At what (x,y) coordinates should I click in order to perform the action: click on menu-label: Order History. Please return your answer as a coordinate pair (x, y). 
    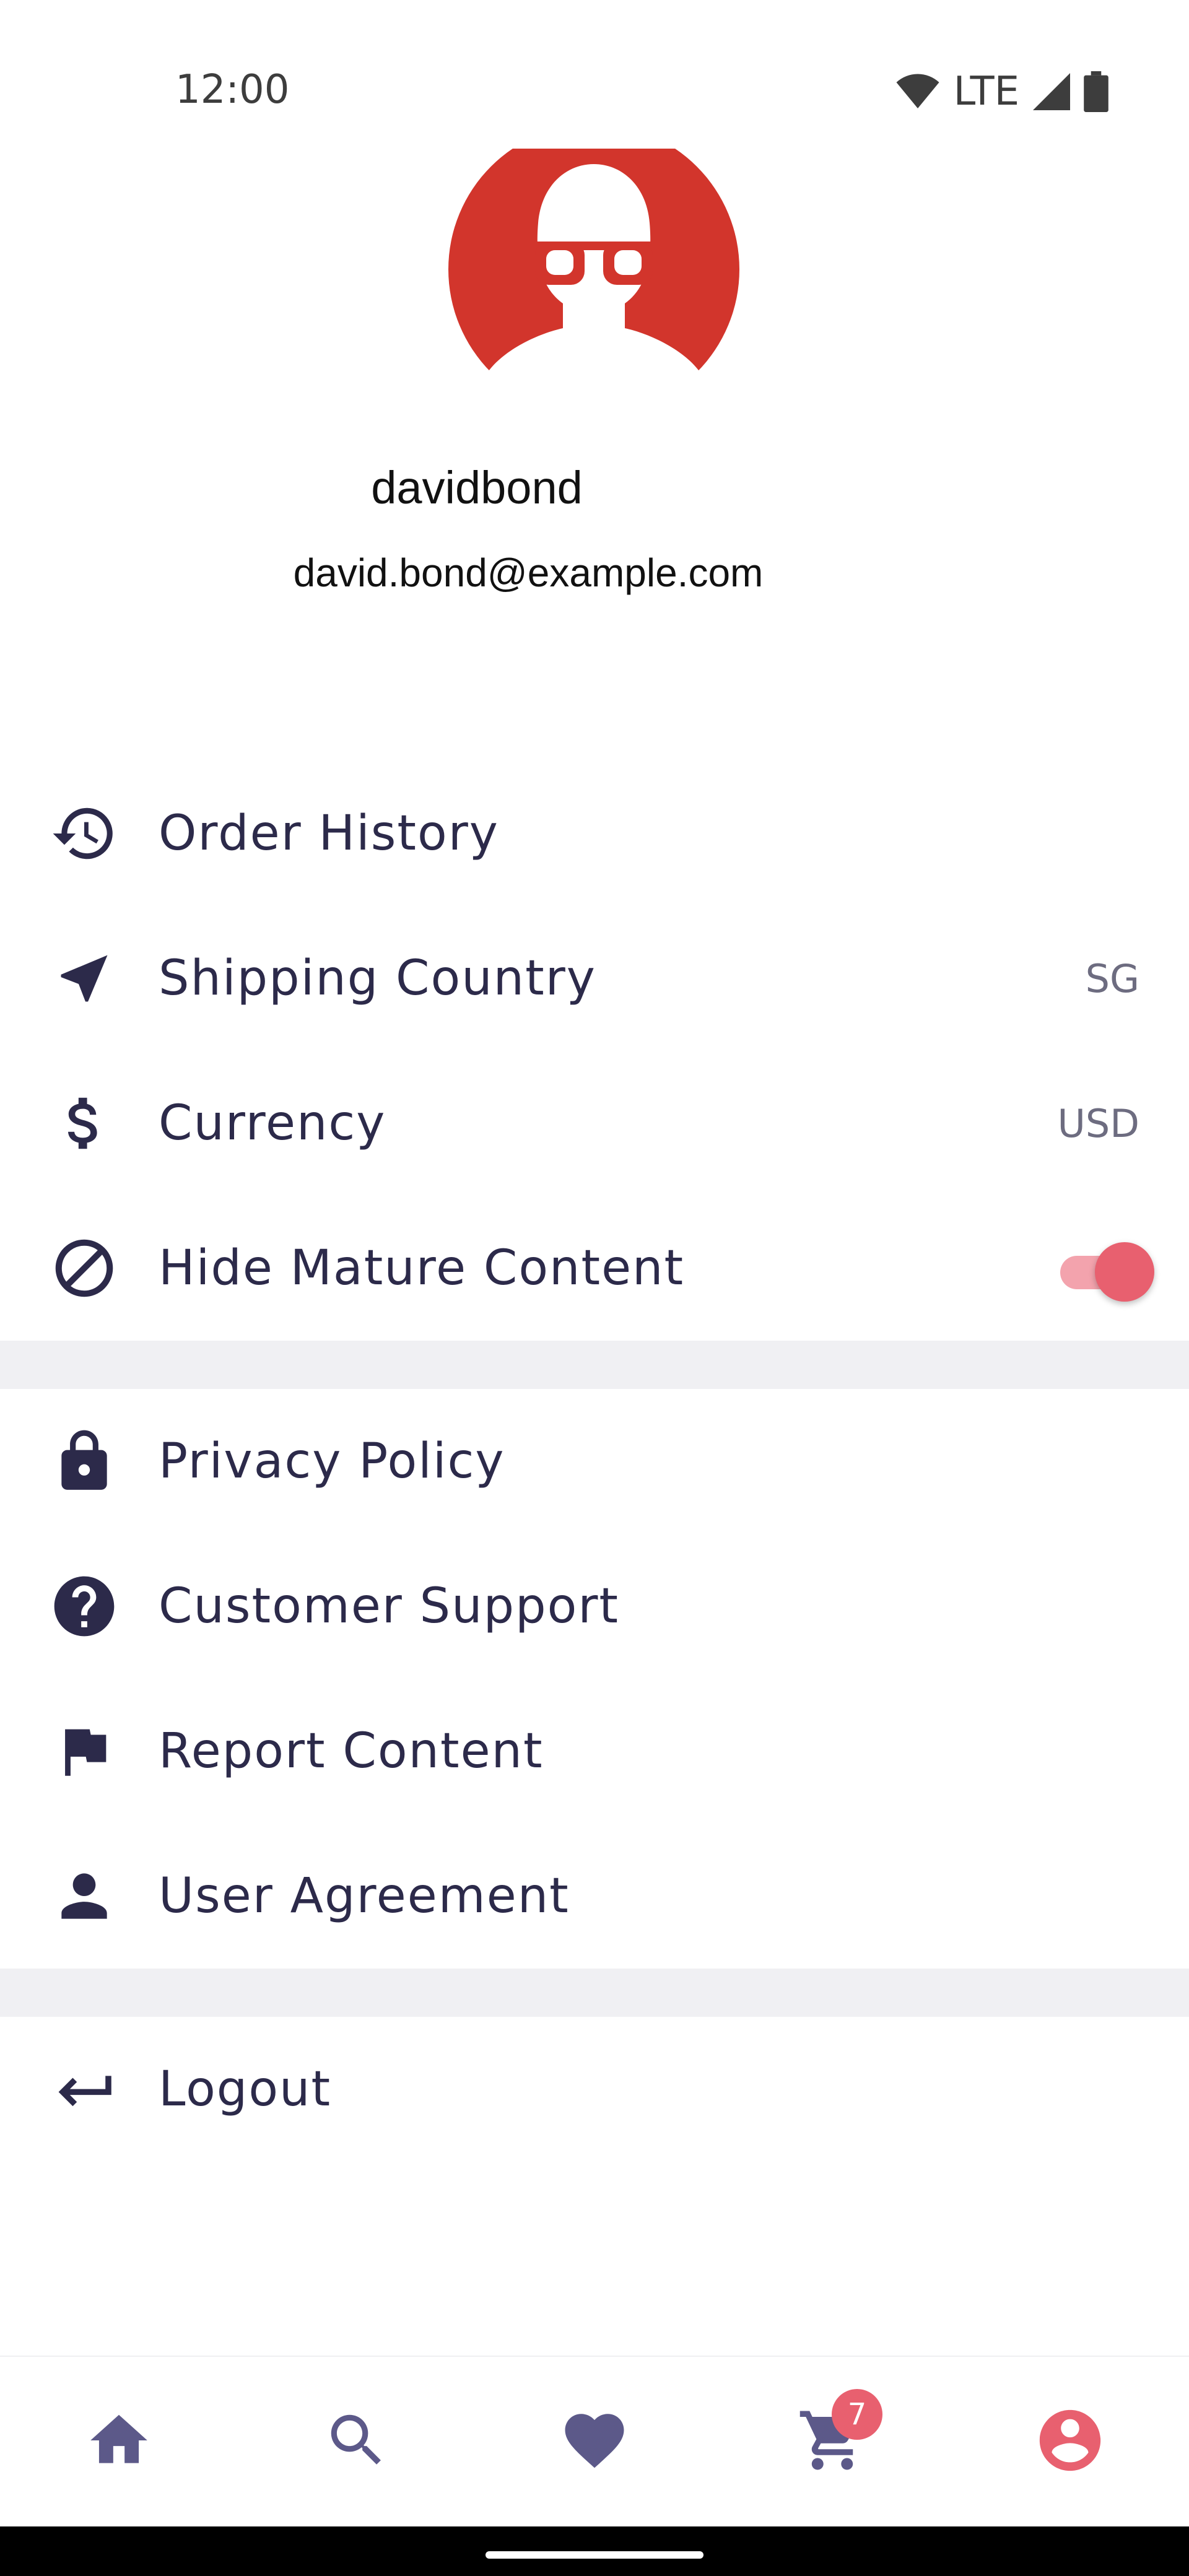
    Looking at the image, I should click on (329, 833).